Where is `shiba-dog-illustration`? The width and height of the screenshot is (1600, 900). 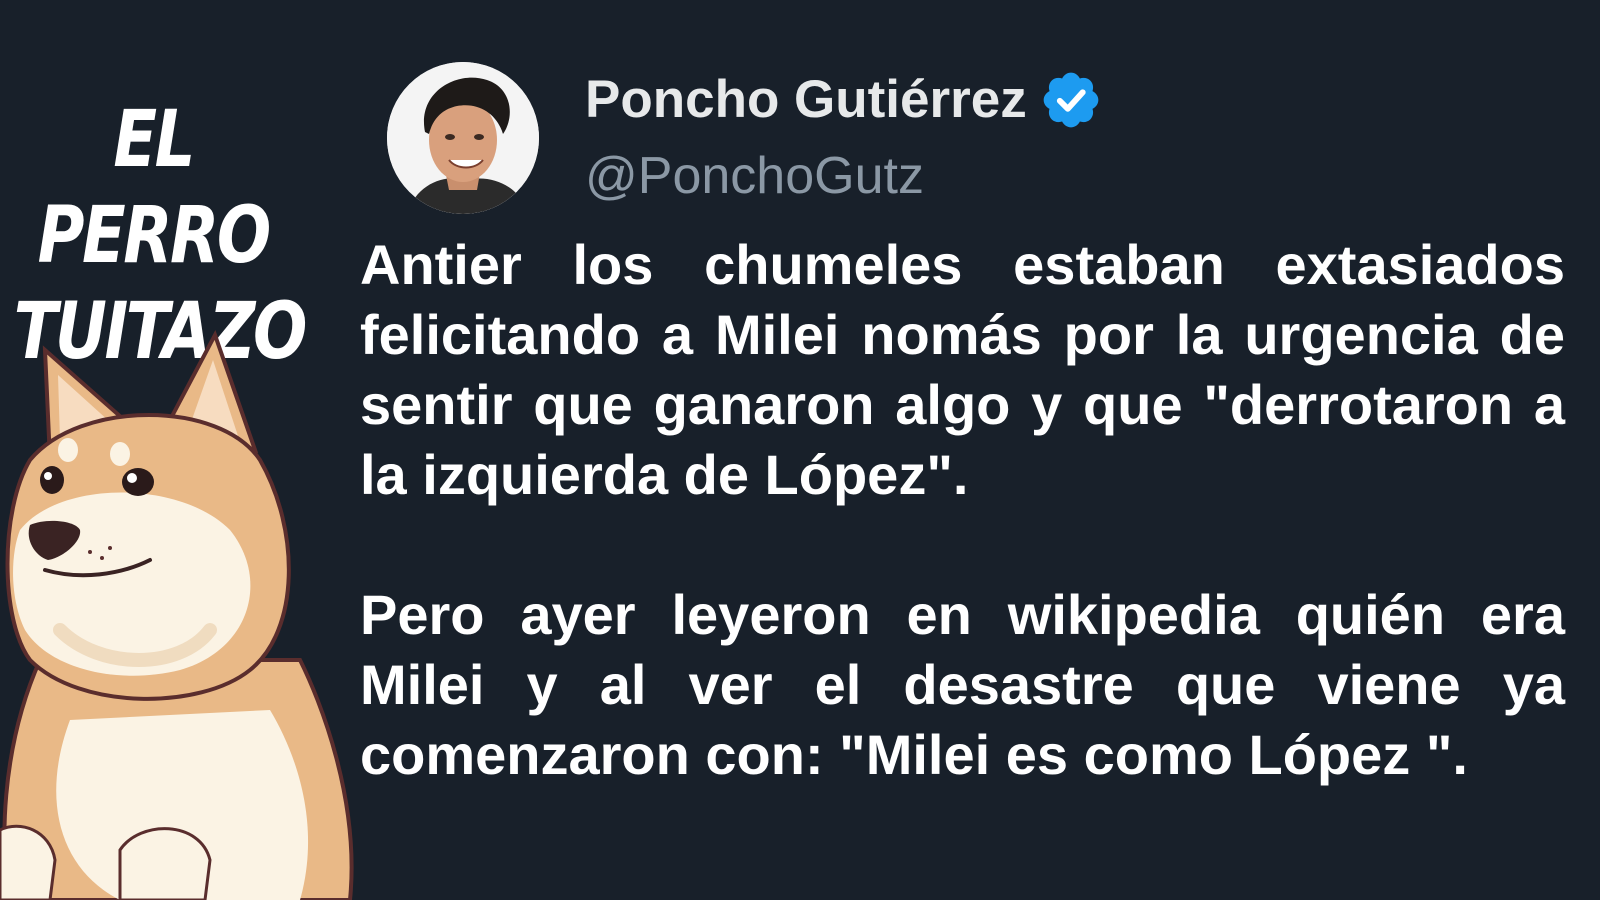
shiba-dog-illustration is located at coordinates (177, 615).